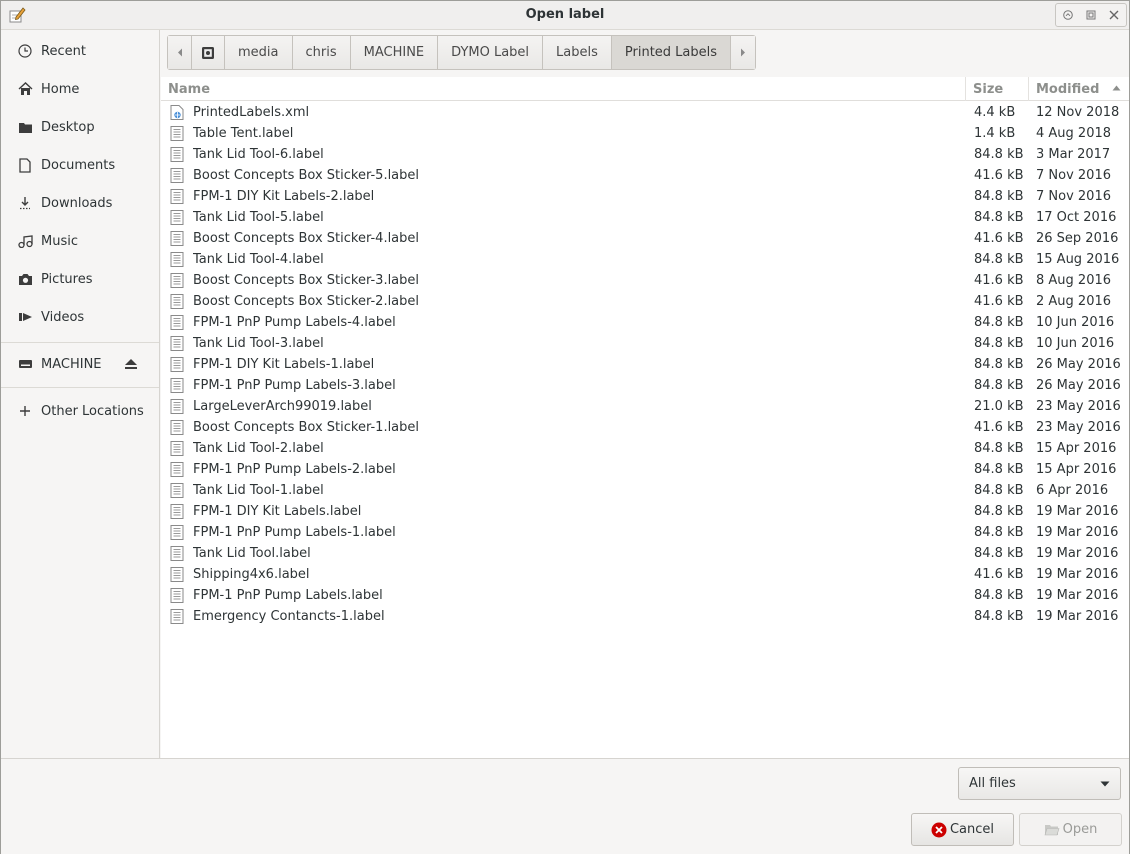  I want to click on restore-button, so click(1091, 15).